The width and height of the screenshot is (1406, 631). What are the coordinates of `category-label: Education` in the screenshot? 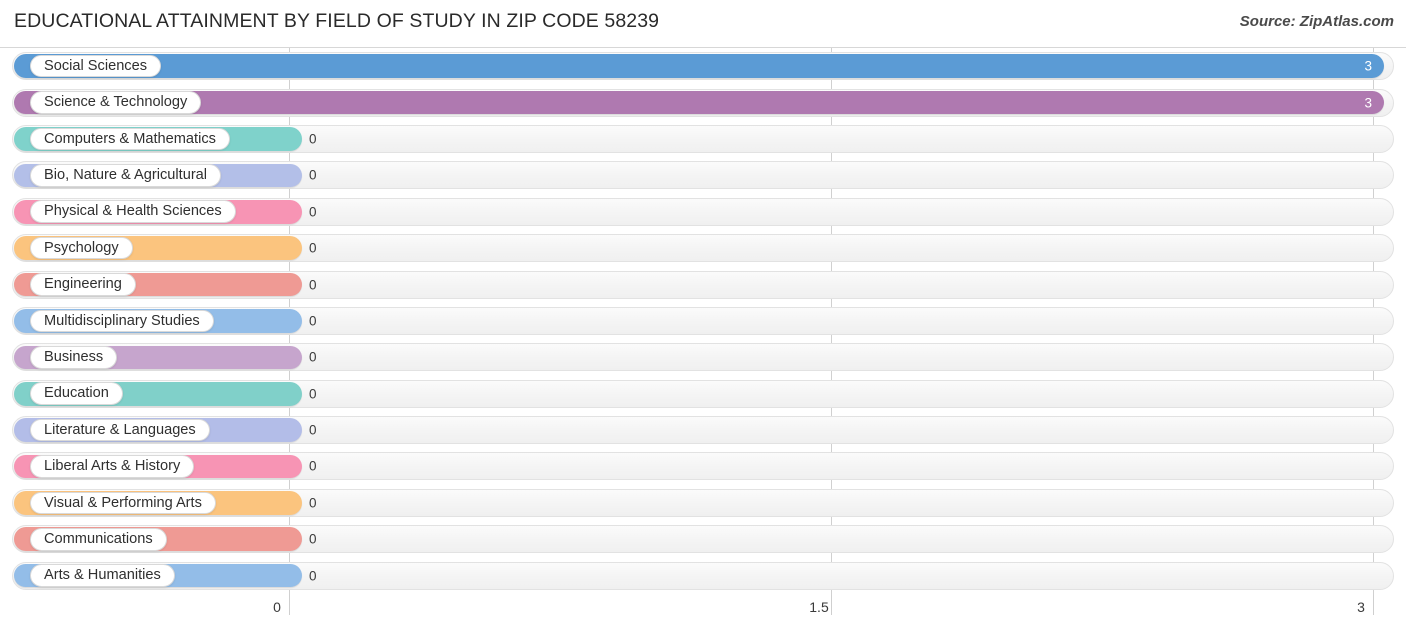 It's located at (76, 393).